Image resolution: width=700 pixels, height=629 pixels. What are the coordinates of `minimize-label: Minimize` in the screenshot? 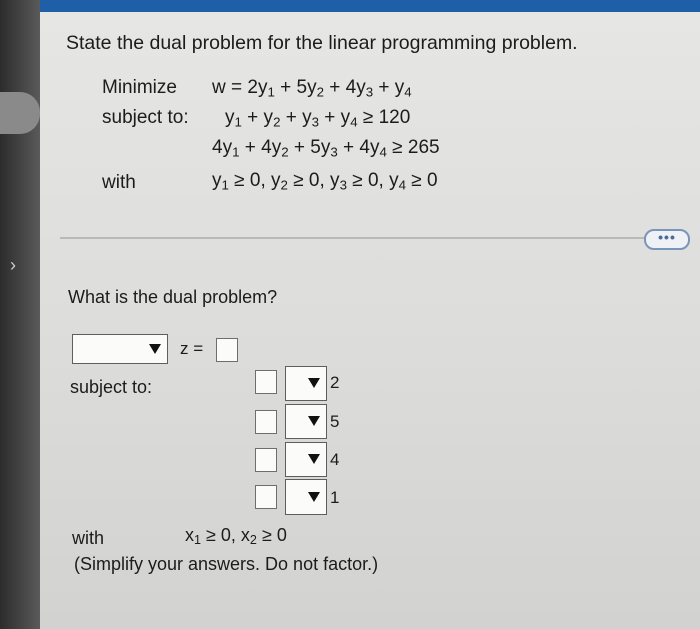 It's located at (139, 87).